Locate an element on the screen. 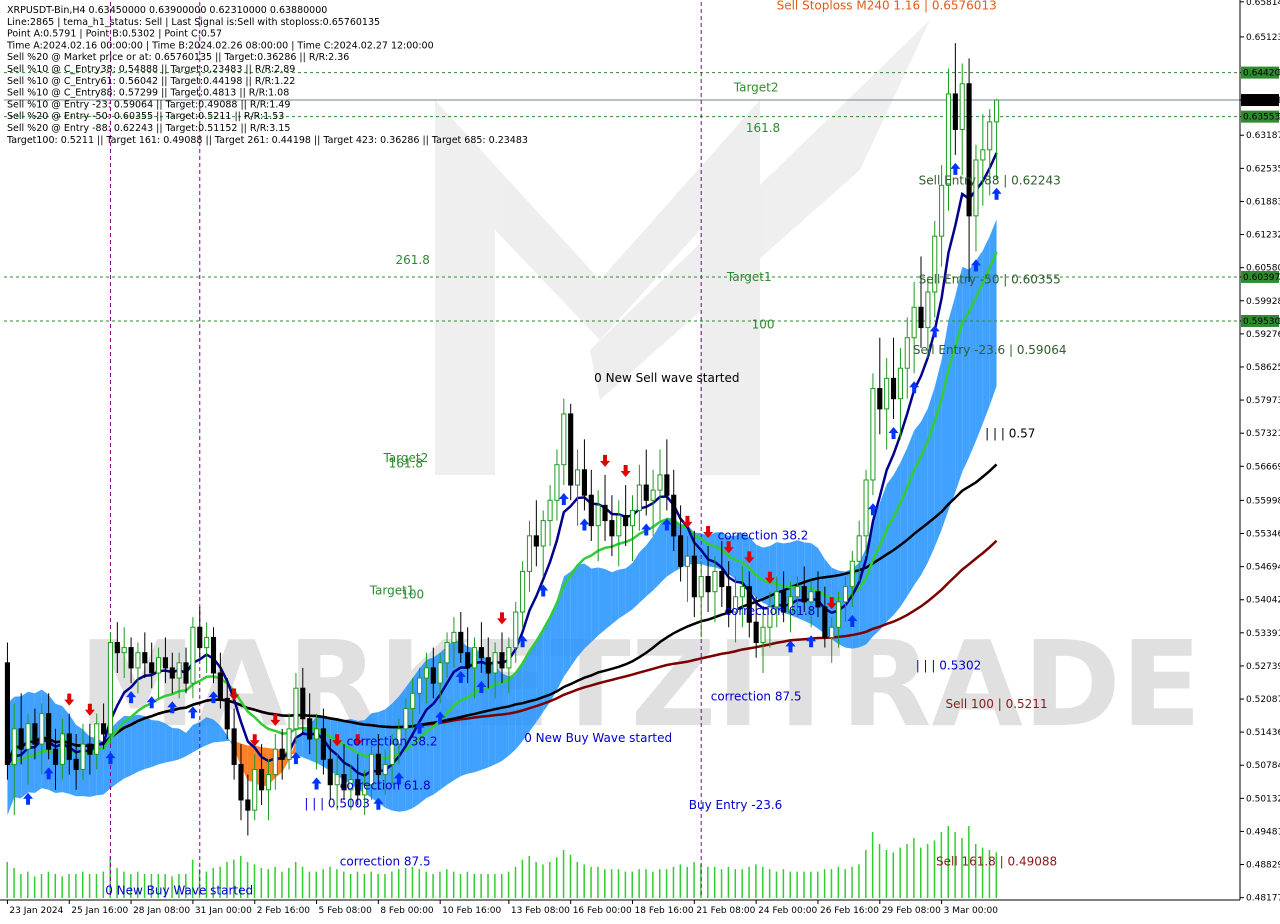 The width and height of the screenshot is (1280, 924). y-tick-label: 0.63187 is located at coordinates (1263, 136).